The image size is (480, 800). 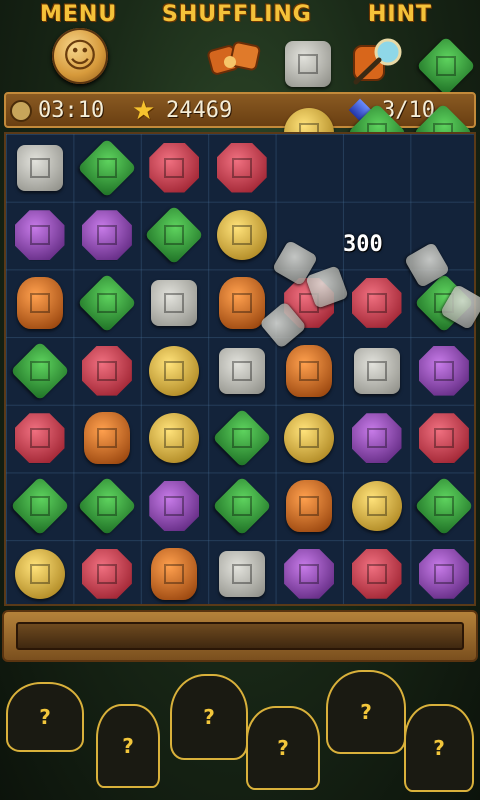 What do you see at coordinates (237, 59) in the screenshot?
I see `shuffle-tiles-icon` at bounding box center [237, 59].